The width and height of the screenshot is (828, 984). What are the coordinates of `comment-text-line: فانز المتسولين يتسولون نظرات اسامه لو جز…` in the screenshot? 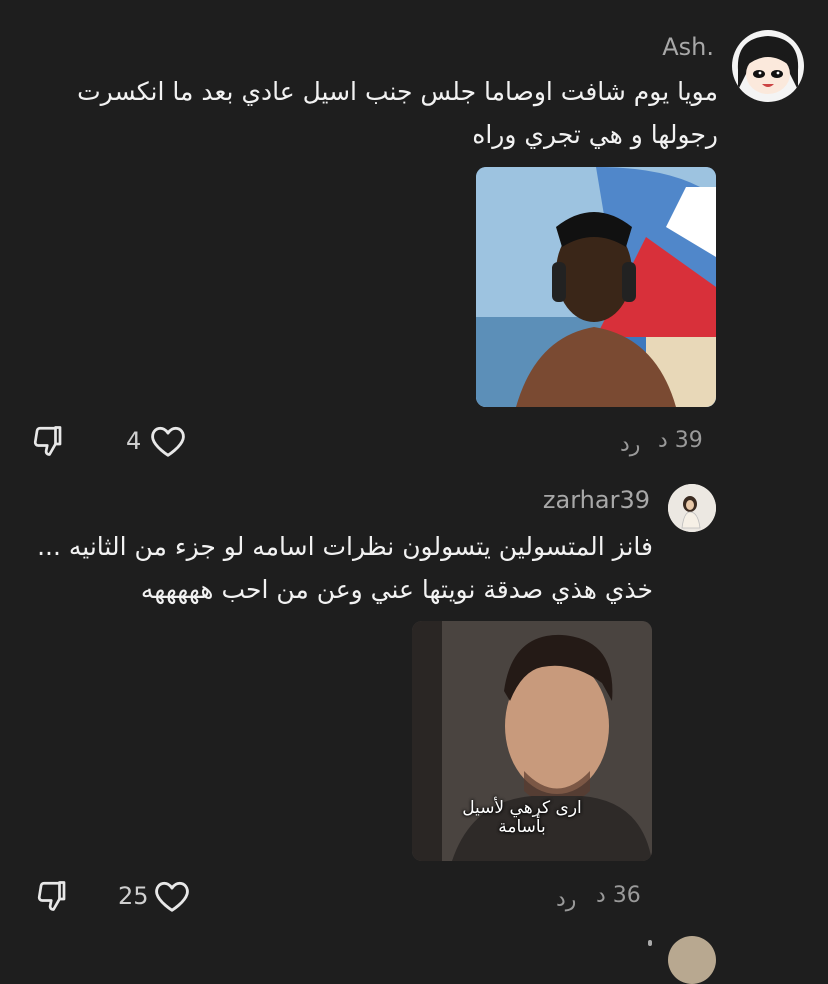 It's located at (345, 546).